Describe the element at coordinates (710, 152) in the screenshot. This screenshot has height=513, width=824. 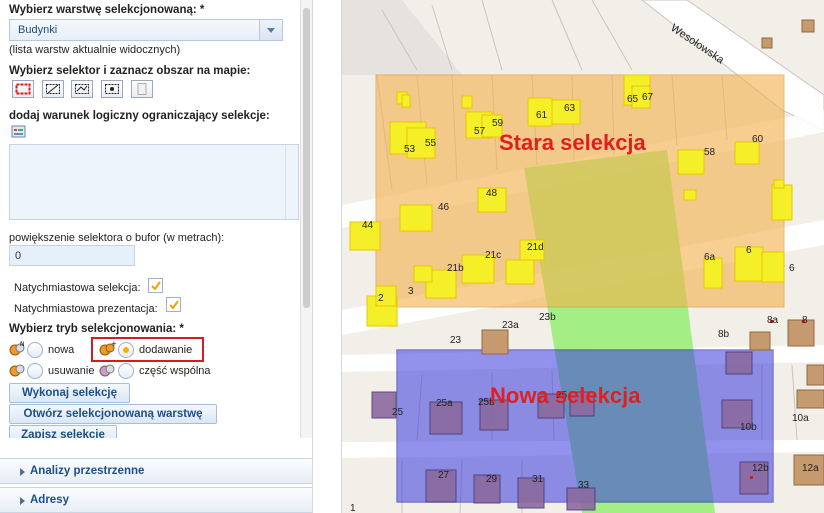
I see `map-label: 58` at that location.